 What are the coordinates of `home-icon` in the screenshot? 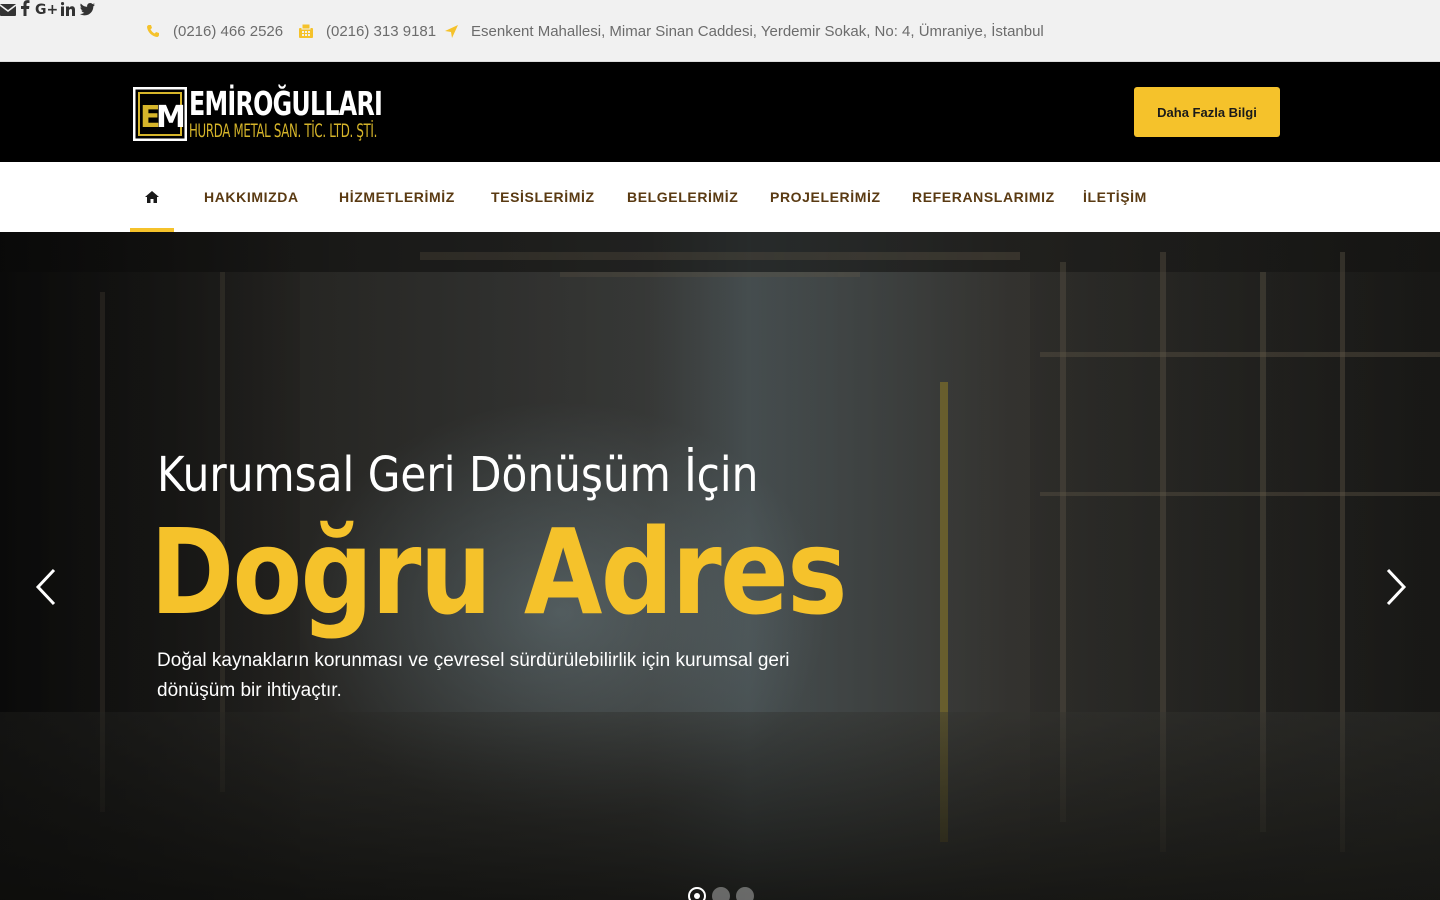 It's located at (152, 197).